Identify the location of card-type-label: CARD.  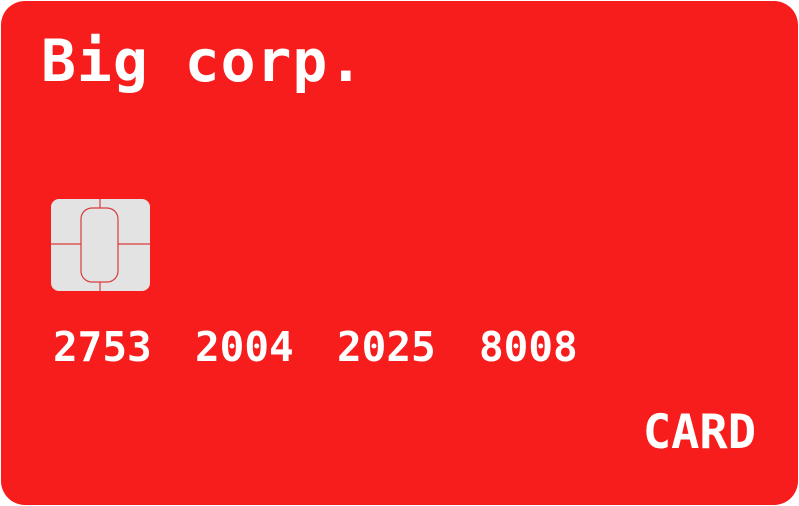
(699, 432).